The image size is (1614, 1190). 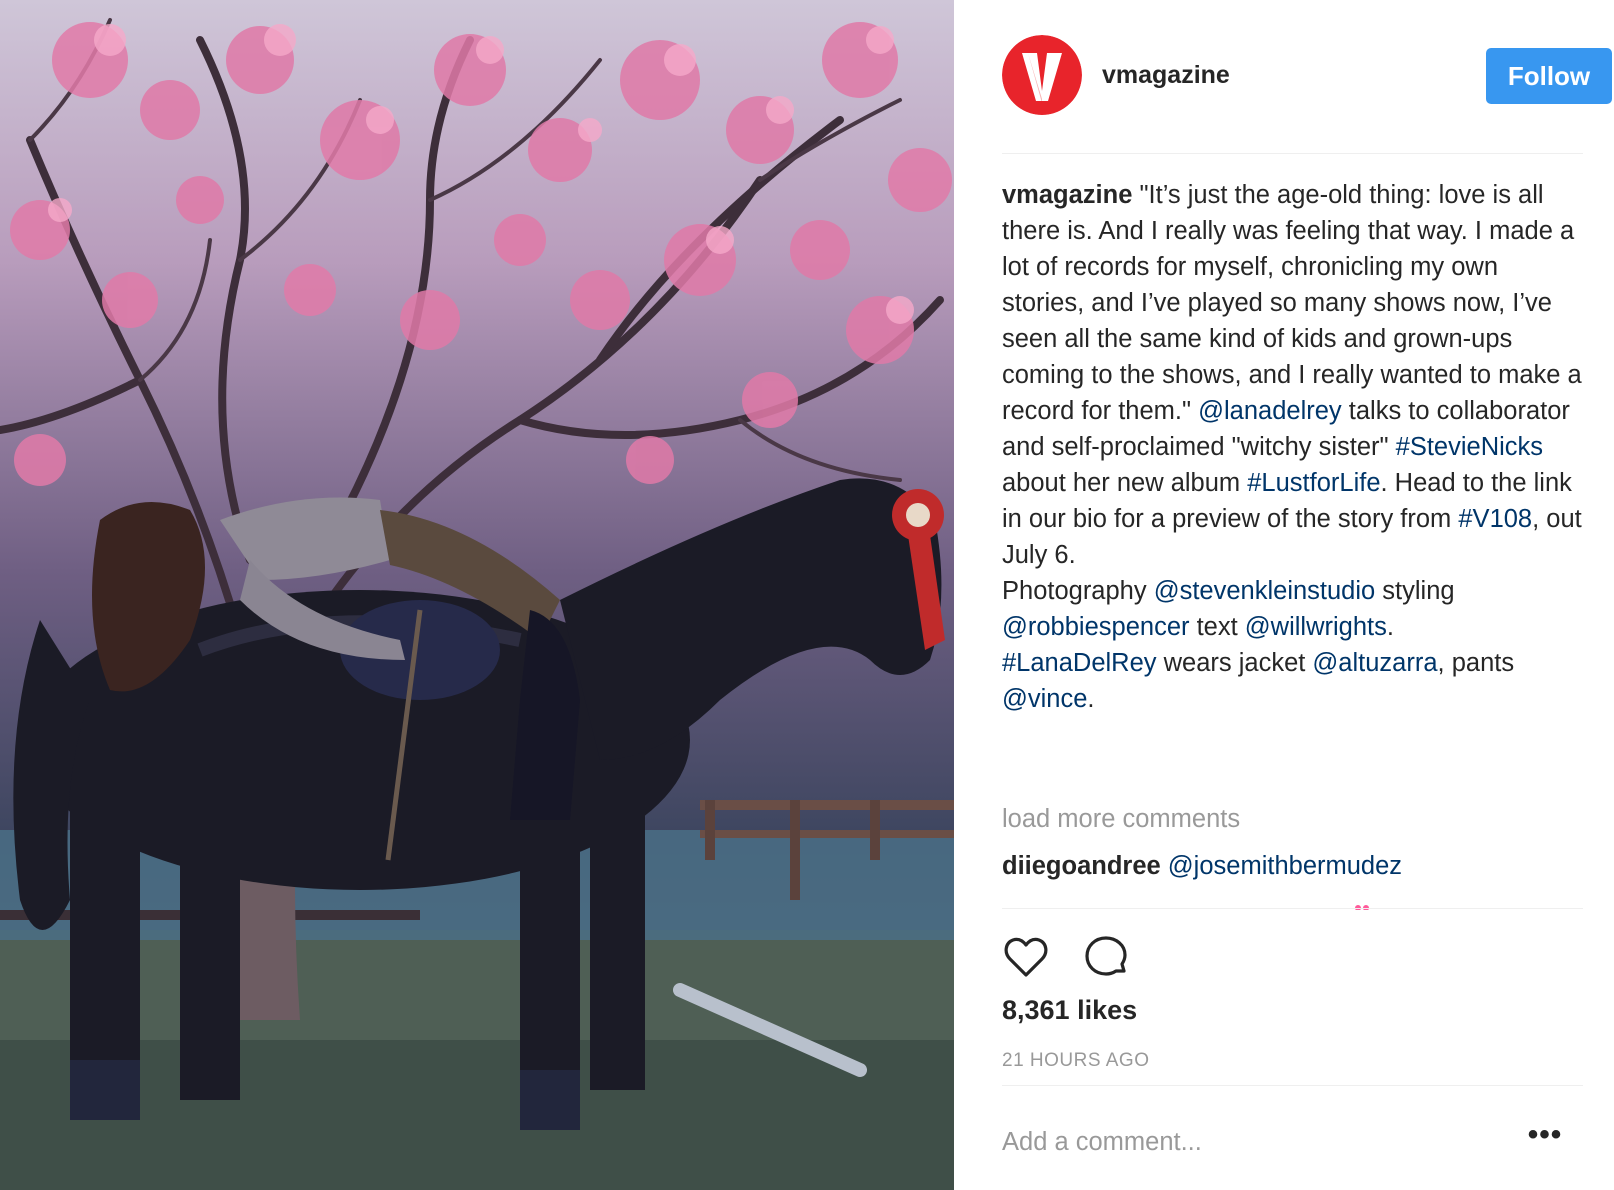 What do you see at coordinates (1307, 78) in the screenshot?
I see `post-header: vmagazine Follow` at bounding box center [1307, 78].